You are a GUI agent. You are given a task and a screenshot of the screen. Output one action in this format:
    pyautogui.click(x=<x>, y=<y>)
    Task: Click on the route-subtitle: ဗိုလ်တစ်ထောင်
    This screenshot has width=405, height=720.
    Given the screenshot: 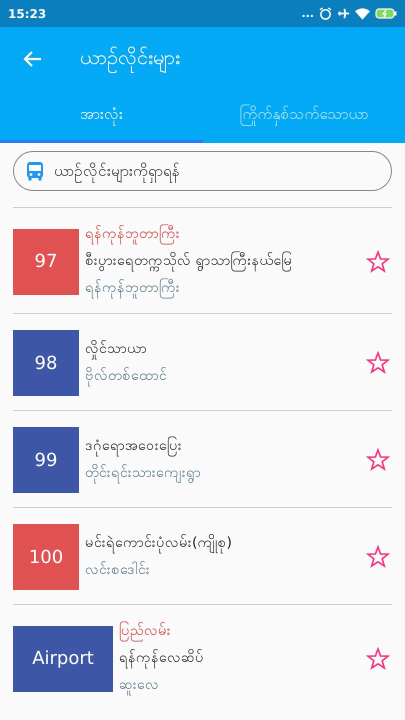 What is the action you would take?
    pyautogui.click(x=222, y=376)
    